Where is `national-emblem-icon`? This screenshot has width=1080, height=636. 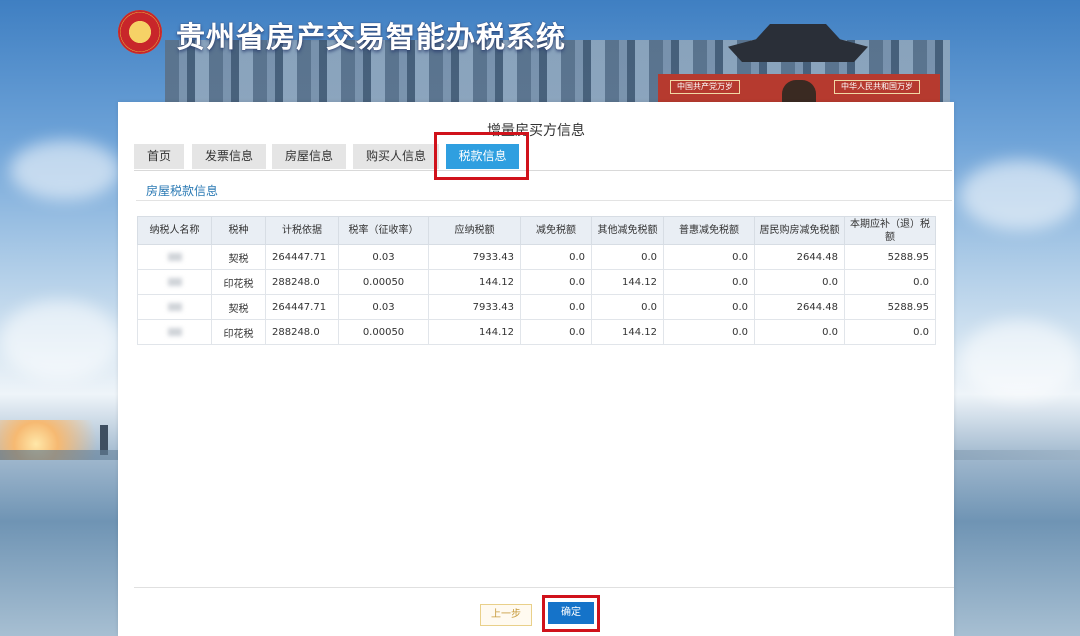
national-emblem-icon is located at coordinates (140, 32).